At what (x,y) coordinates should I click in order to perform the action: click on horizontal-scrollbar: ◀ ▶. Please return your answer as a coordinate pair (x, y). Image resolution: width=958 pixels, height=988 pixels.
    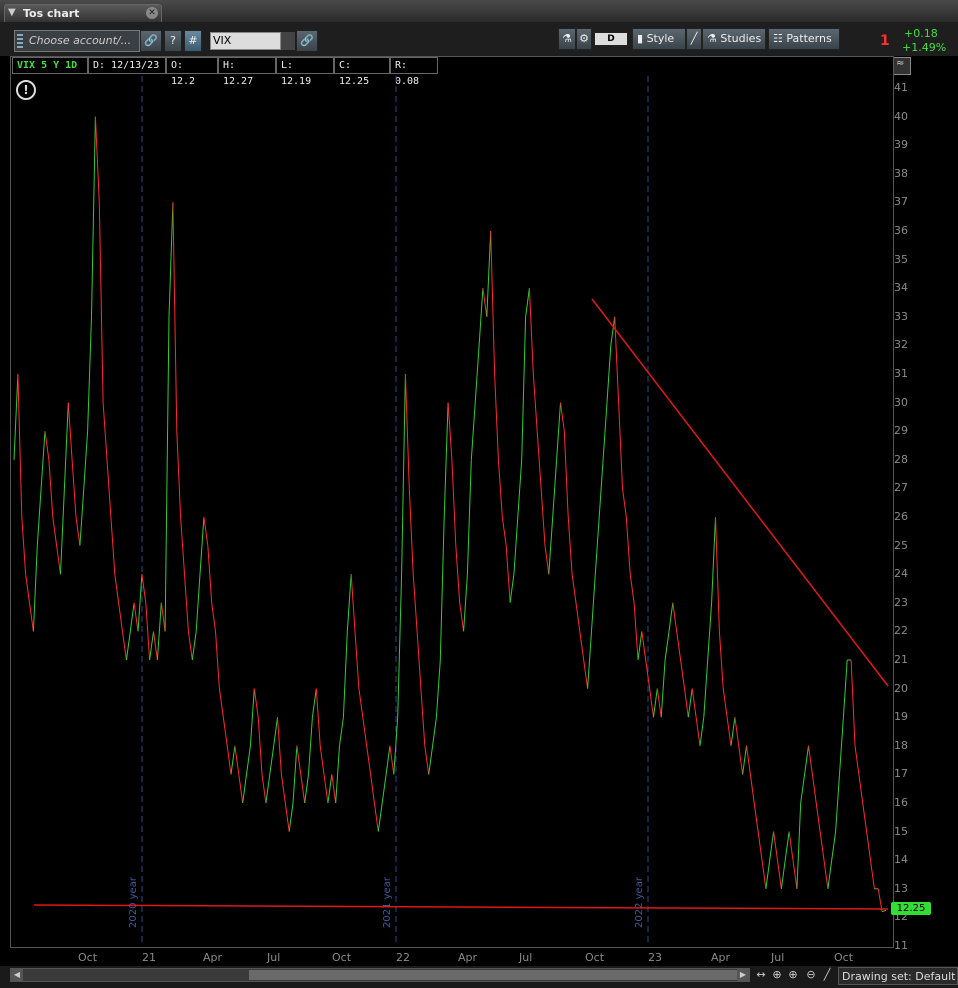
    Looking at the image, I should click on (380, 975).